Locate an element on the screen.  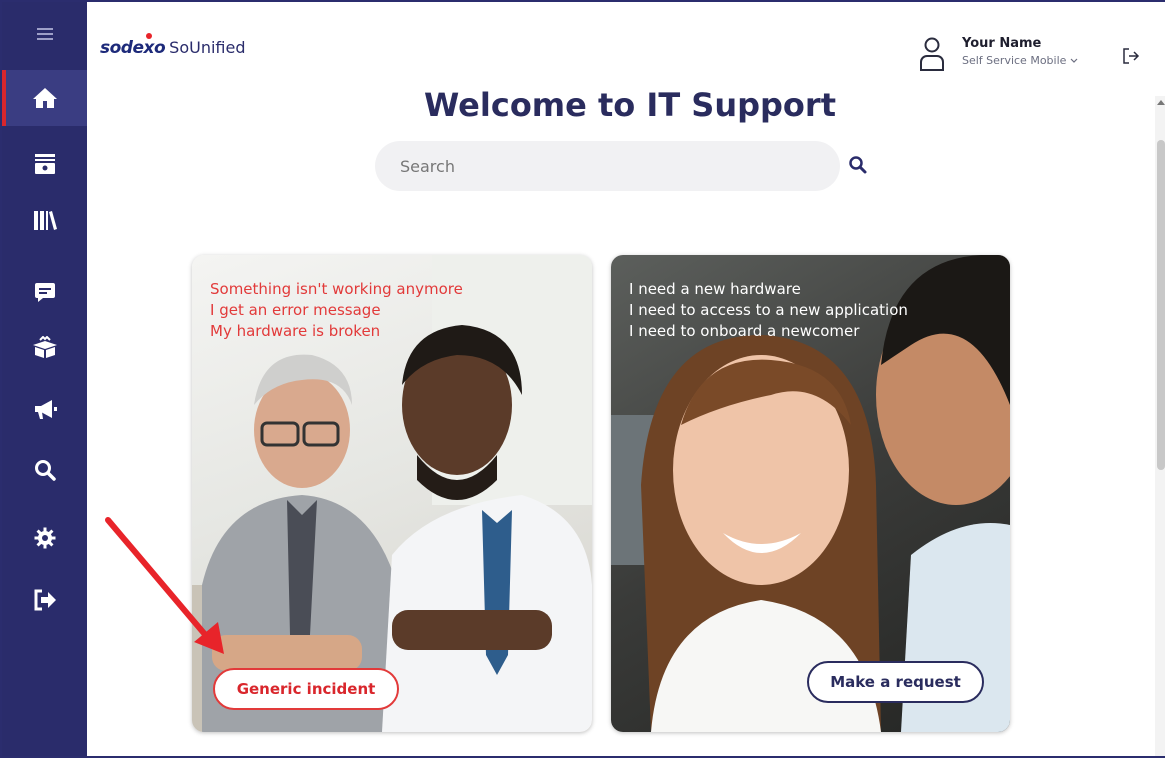
sidebar-item-settings is located at coordinates (44, 538).